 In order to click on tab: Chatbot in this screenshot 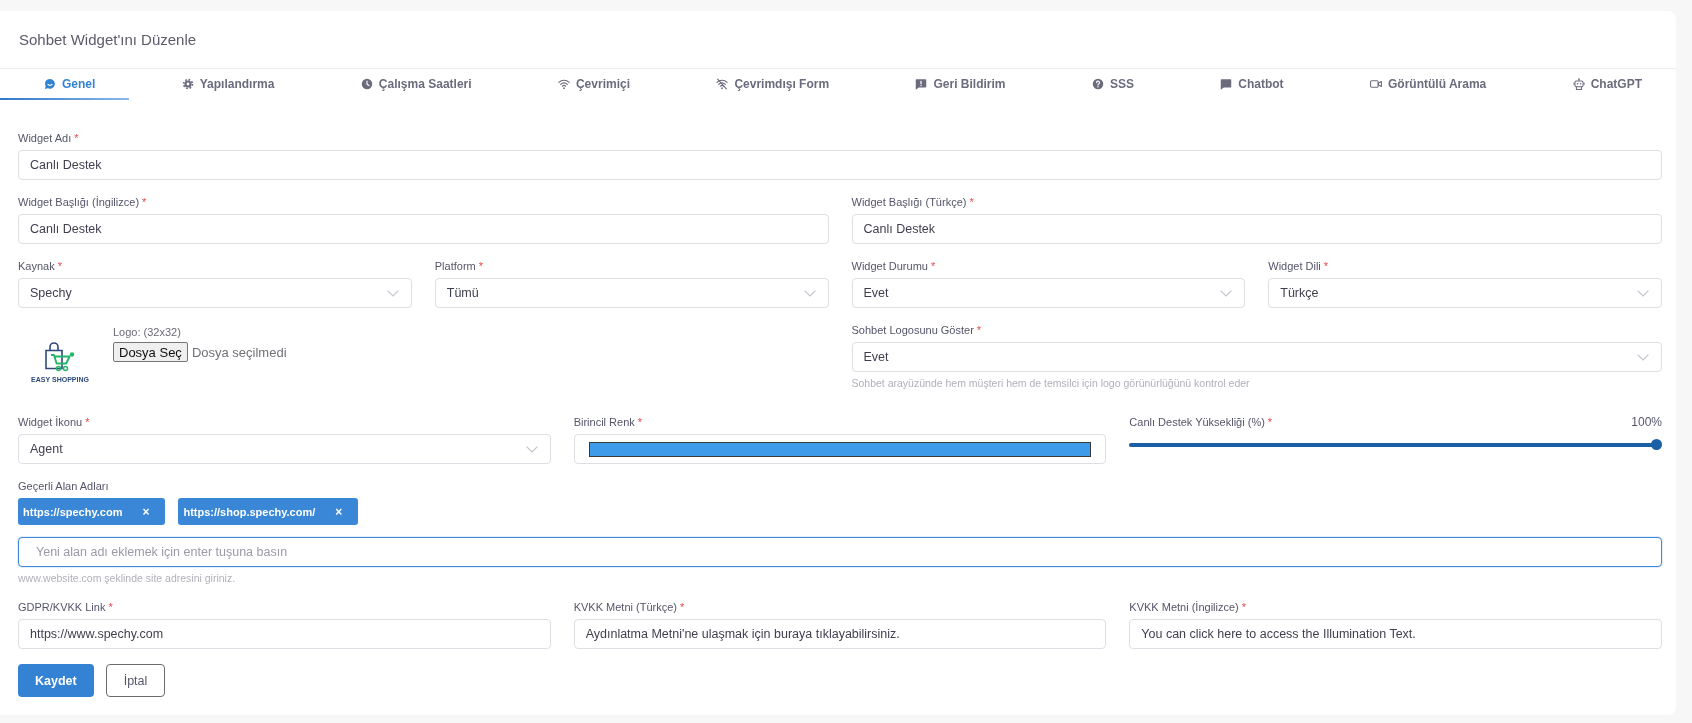, I will do `click(1247, 84)`.